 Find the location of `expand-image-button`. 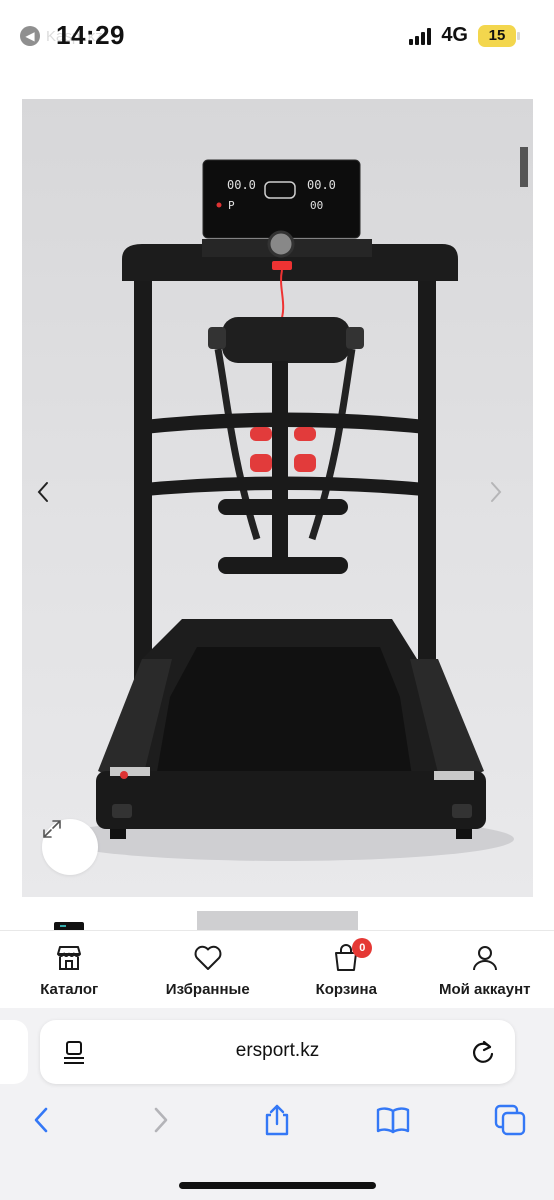

expand-image-button is located at coordinates (70, 847).